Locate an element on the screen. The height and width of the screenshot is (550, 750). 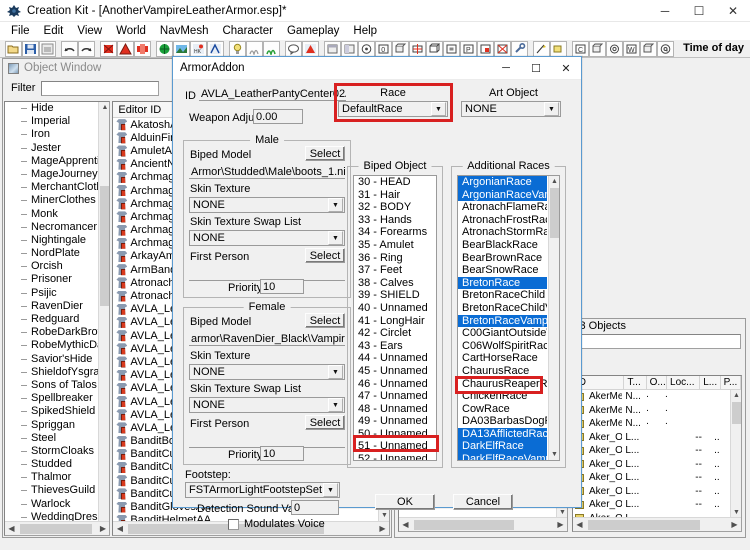
list-item: 49 - Unnamed is located at coordinates (395, 421).